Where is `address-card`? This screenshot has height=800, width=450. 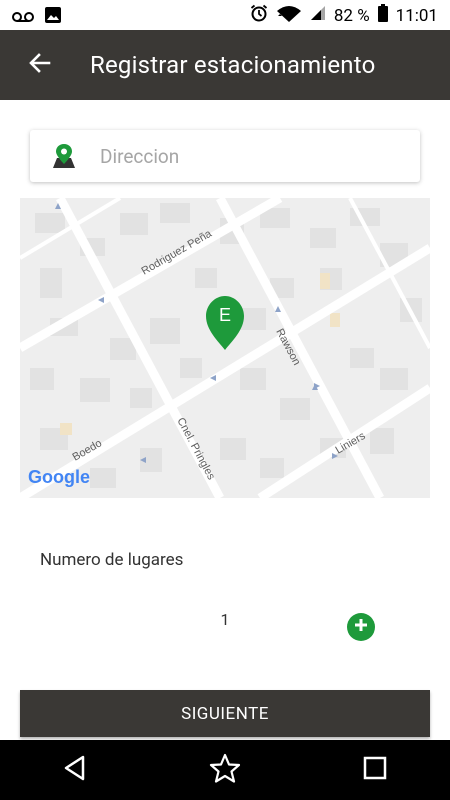 address-card is located at coordinates (225, 156).